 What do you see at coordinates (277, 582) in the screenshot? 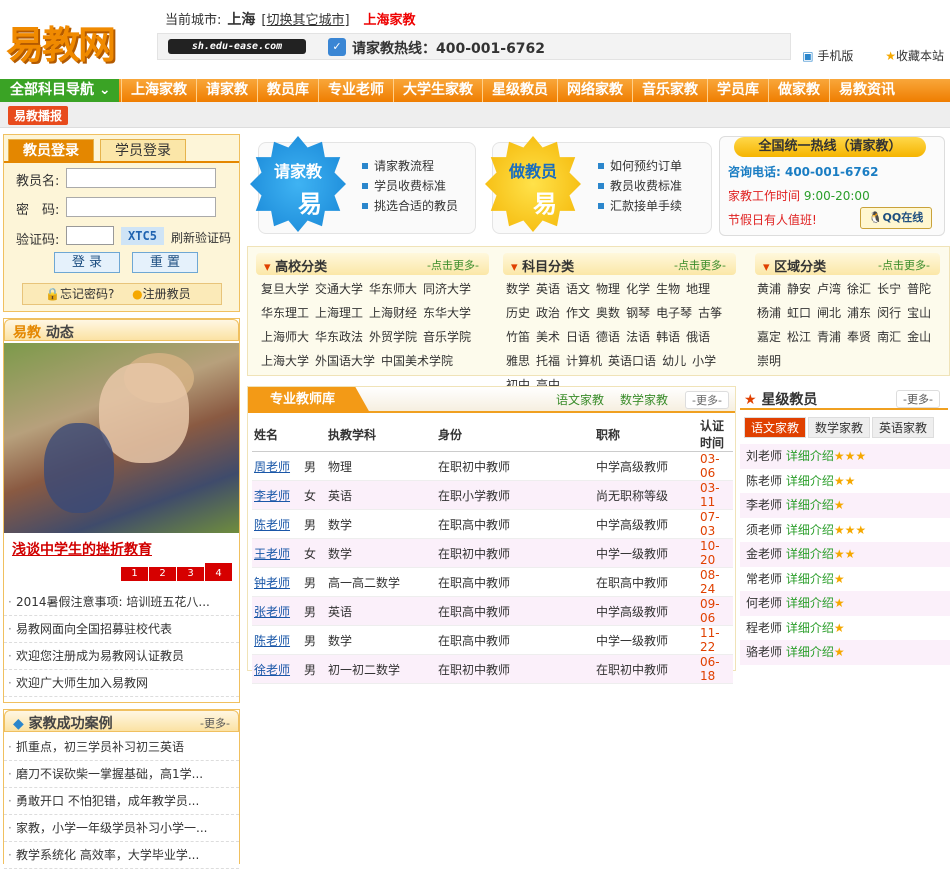
I see `teacher-name: 钟老师` at bounding box center [277, 582].